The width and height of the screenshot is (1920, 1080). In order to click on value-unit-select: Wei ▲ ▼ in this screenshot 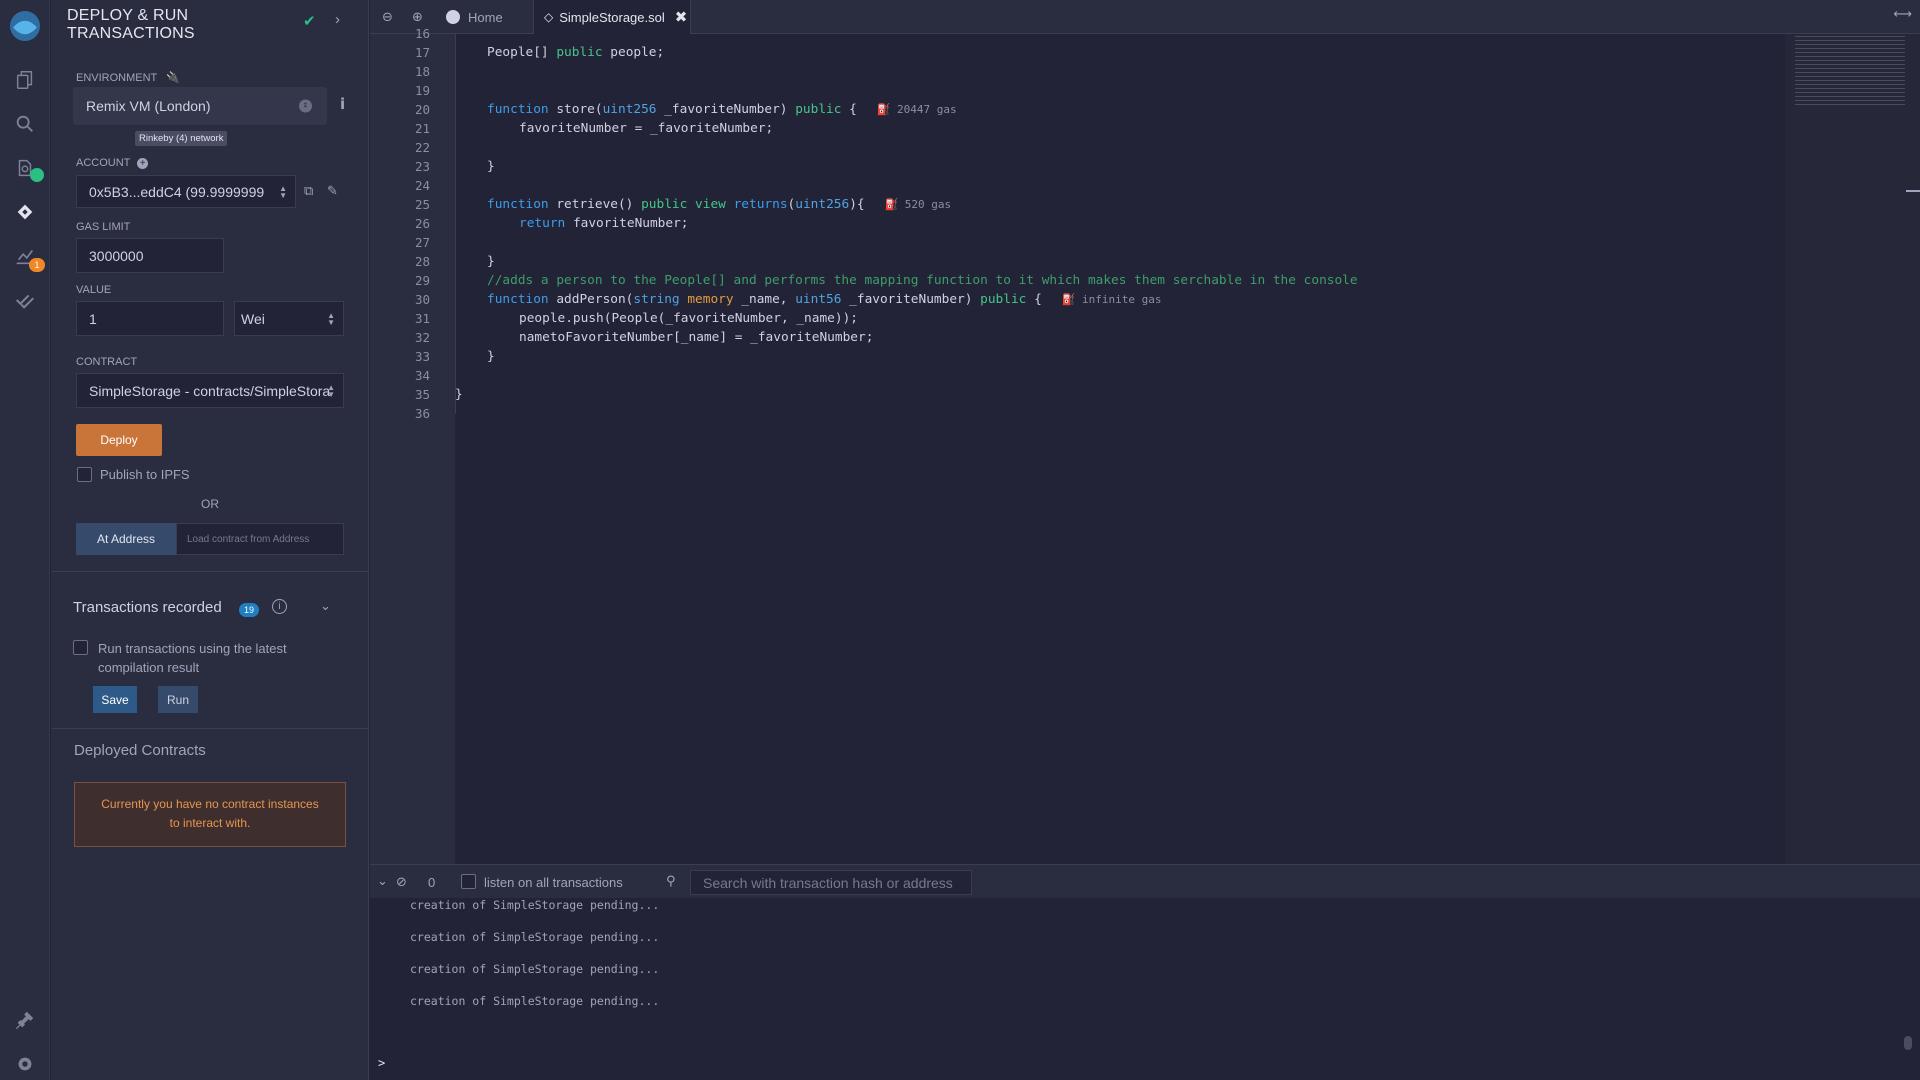, I will do `click(289, 318)`.